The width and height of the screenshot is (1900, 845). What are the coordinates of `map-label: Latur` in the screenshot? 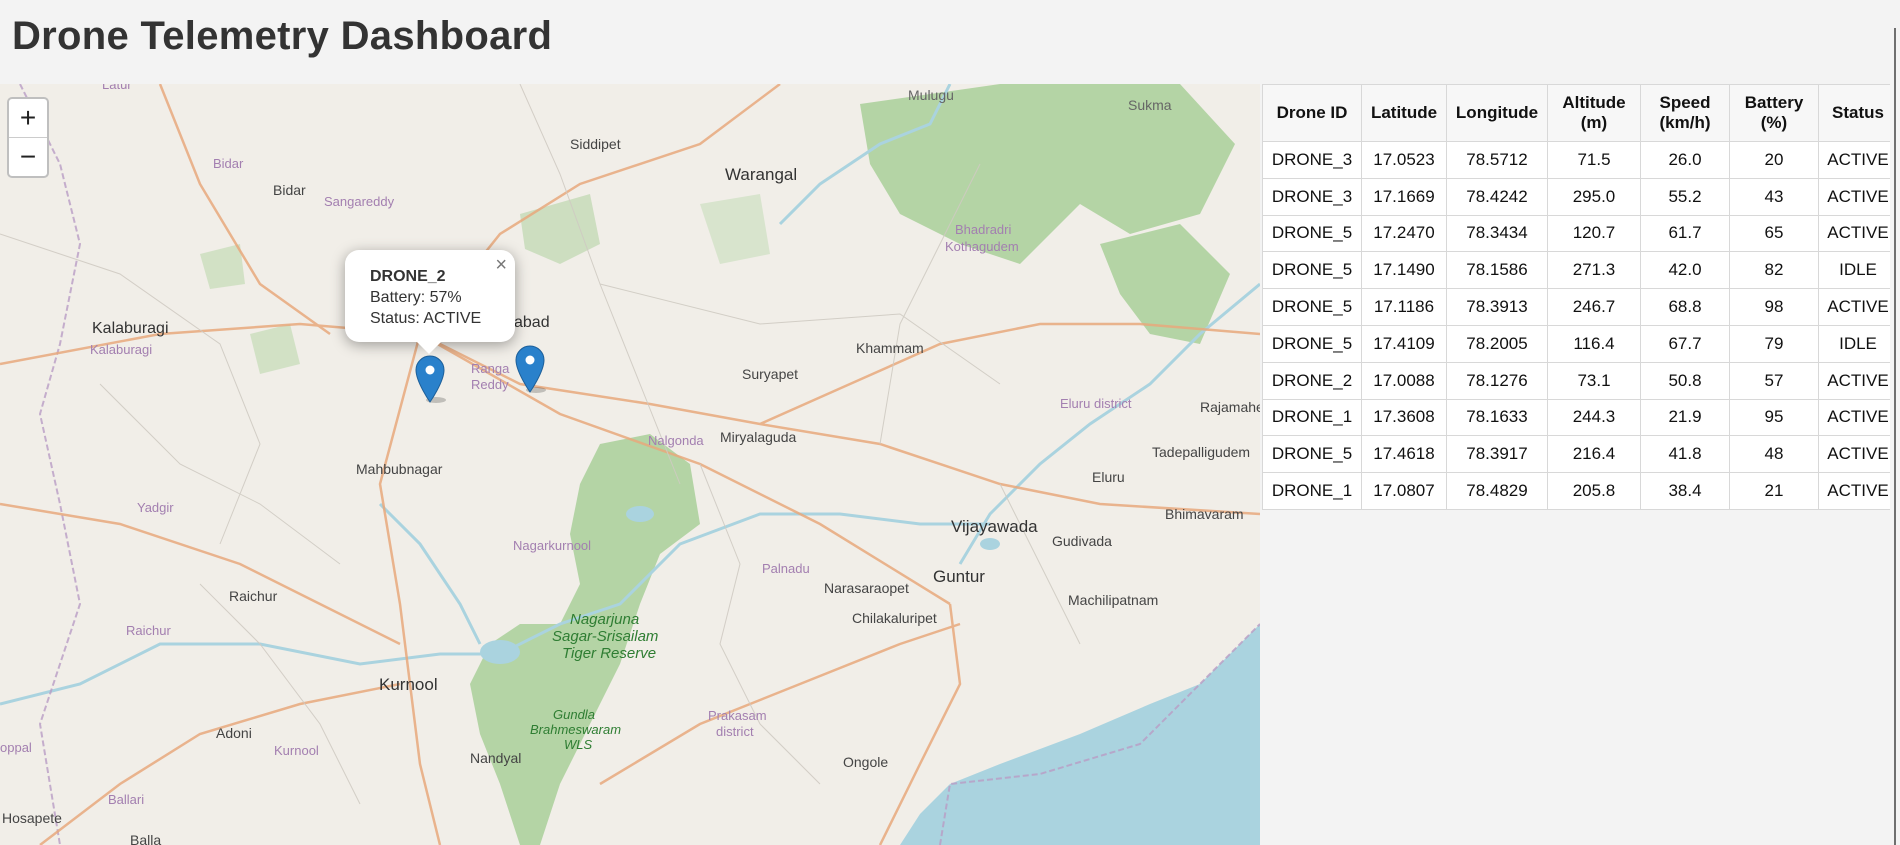 It's located at (117, 88).